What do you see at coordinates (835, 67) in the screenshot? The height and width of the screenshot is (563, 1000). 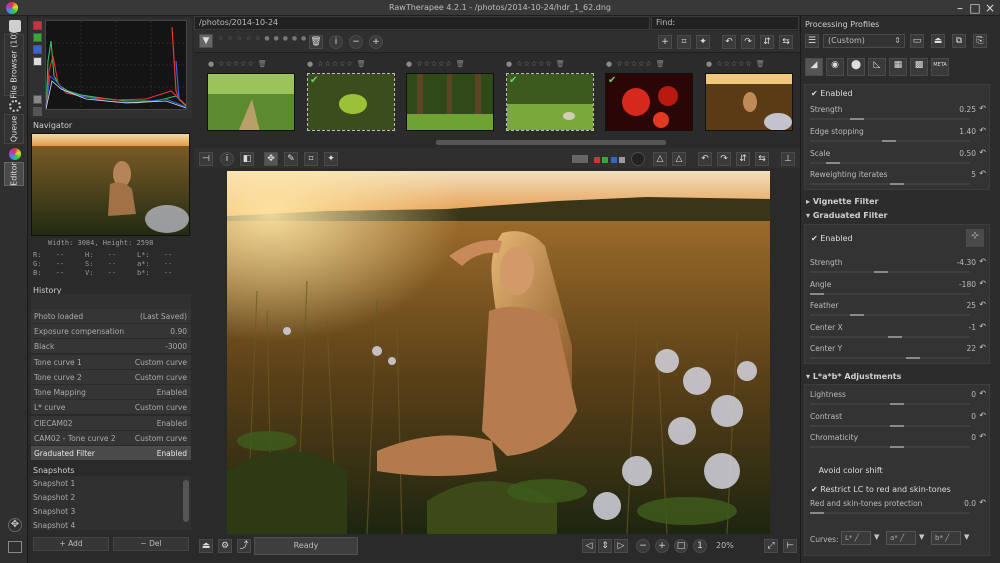 I see `tab-detail: ◉` at bounding box center [835, 67].